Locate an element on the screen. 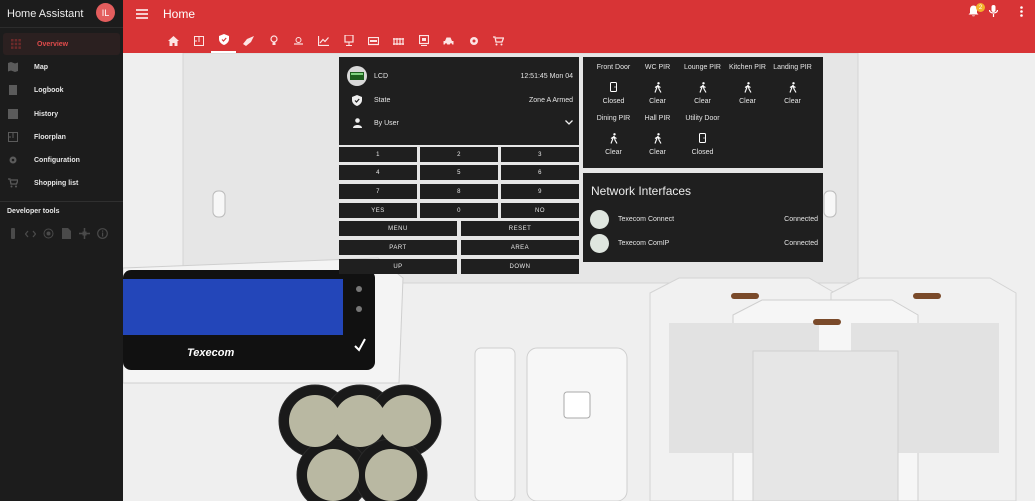 This screenshot has width=1035, height=501. sensor-landing-pir: Landing PIR Clear is located at coordinates (792, 89).